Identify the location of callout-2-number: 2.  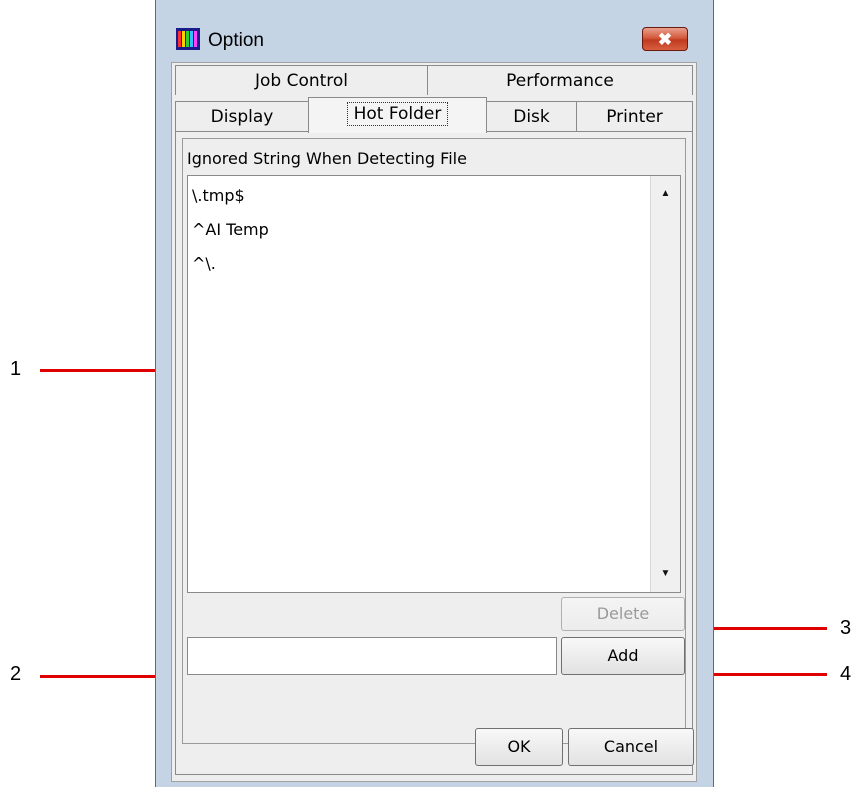
(16, 674).